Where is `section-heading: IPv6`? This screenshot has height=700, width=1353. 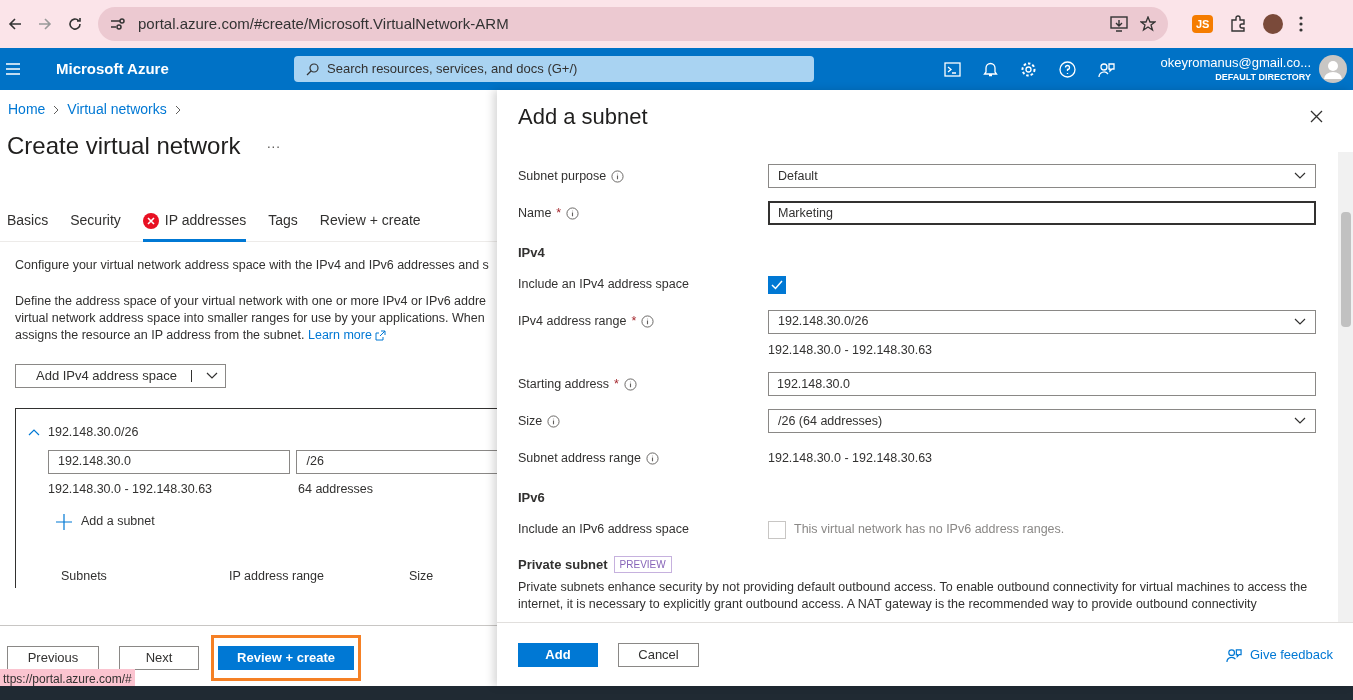
section-heading: IPv6 is located at coordinates (532, 498).